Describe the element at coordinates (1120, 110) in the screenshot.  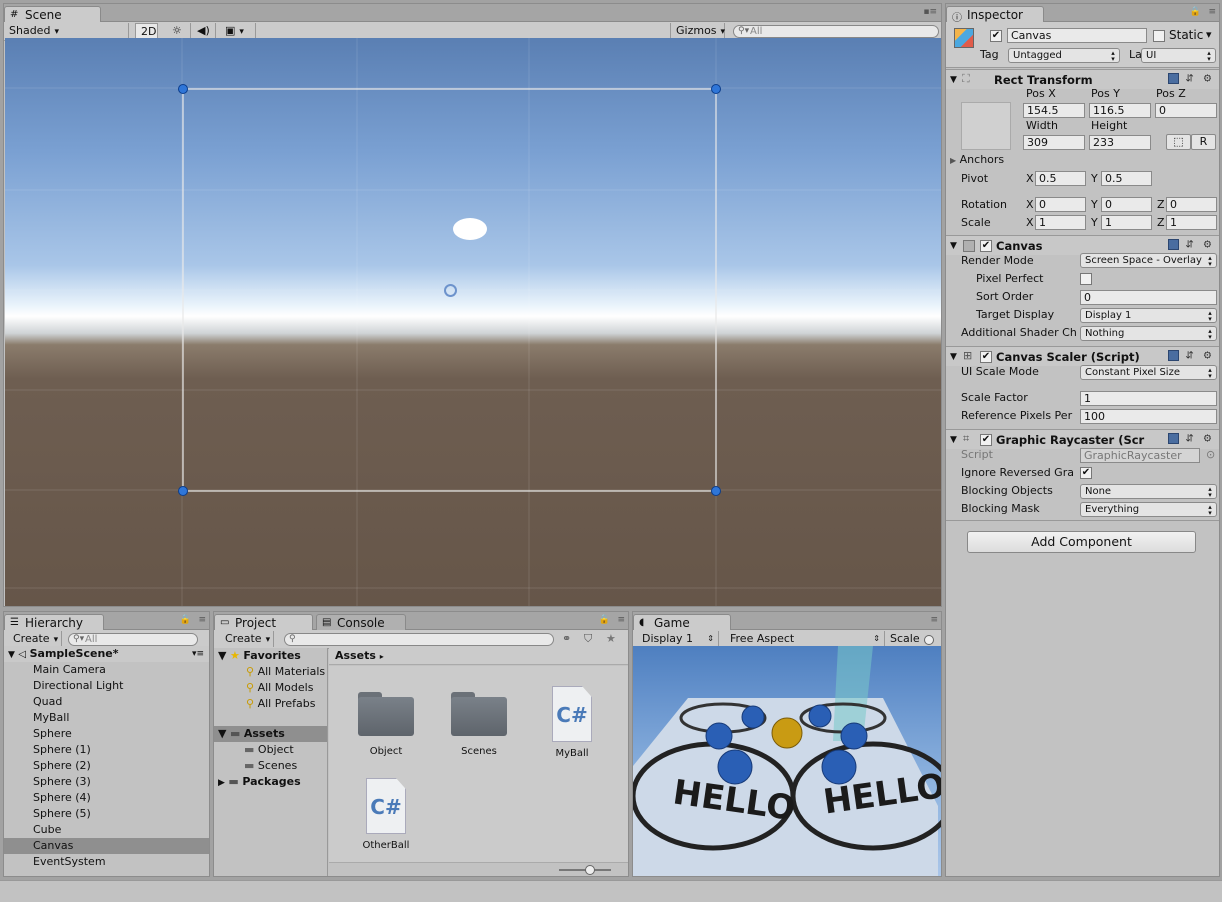
I see `pos-y-field: 116.5` at that location.